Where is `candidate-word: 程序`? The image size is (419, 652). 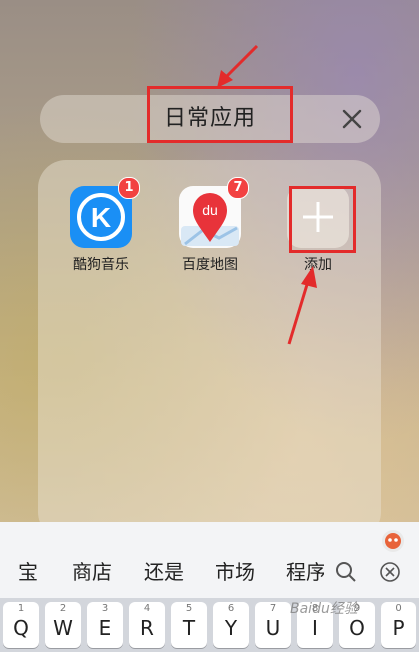 candidate-word: 程序 is located at coordinates (305, 572).